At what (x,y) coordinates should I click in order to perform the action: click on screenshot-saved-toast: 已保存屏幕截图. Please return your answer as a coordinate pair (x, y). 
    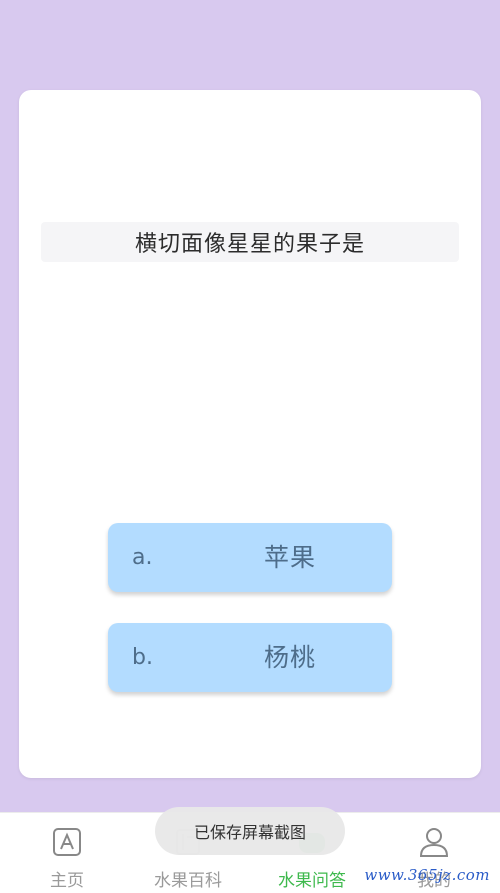
    Looking at the image, I should click on (250, 831).